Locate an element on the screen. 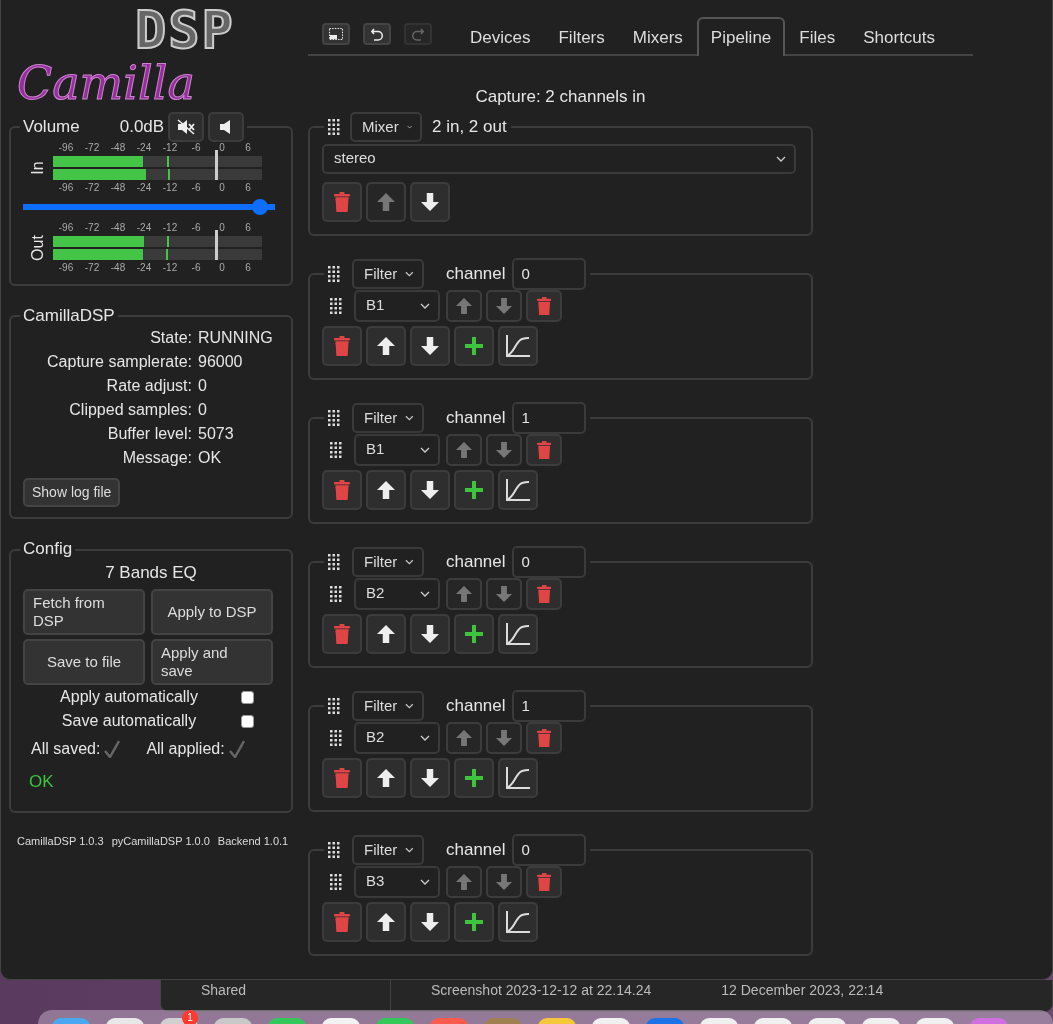 The image size is (1053, 1024). tab: Filters is located at coordinates (581, 36).